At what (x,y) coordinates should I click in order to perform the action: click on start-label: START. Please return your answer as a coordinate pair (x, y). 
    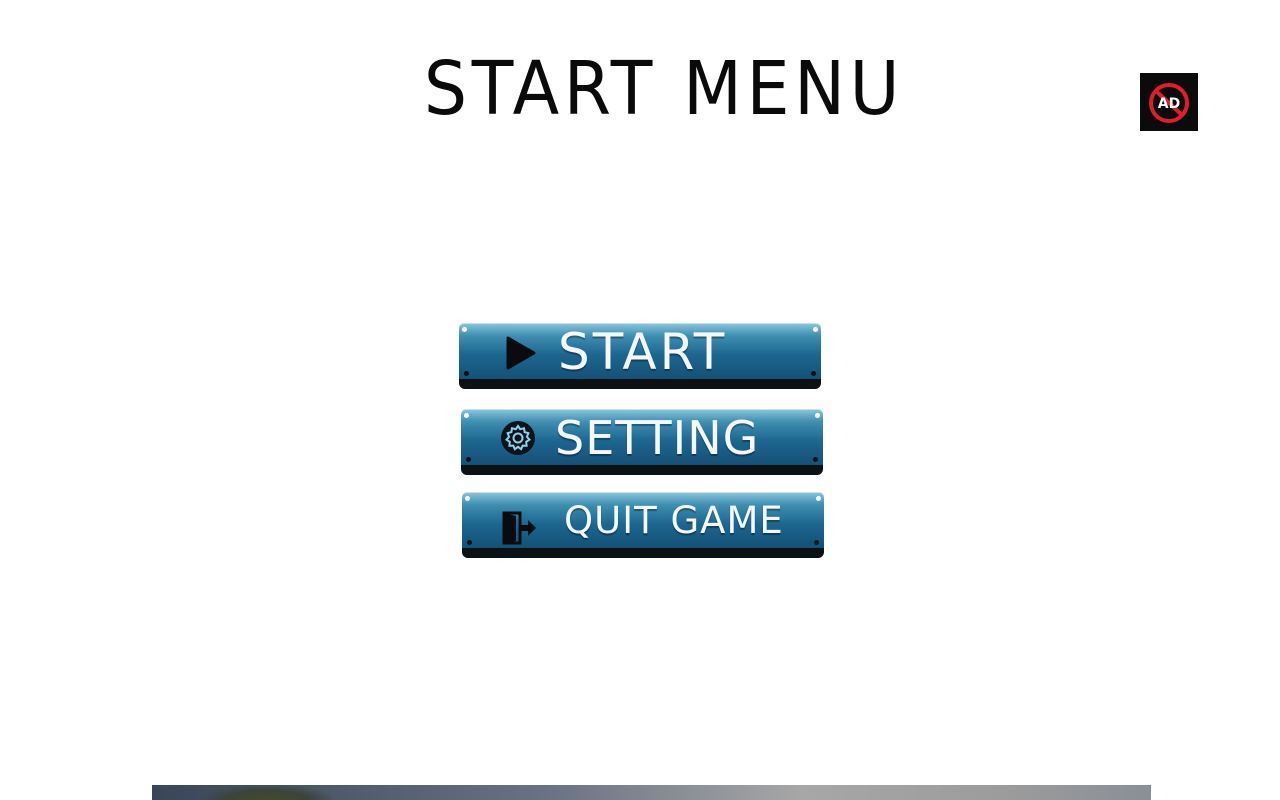
    Looking at the image, I should click on (643, 352).